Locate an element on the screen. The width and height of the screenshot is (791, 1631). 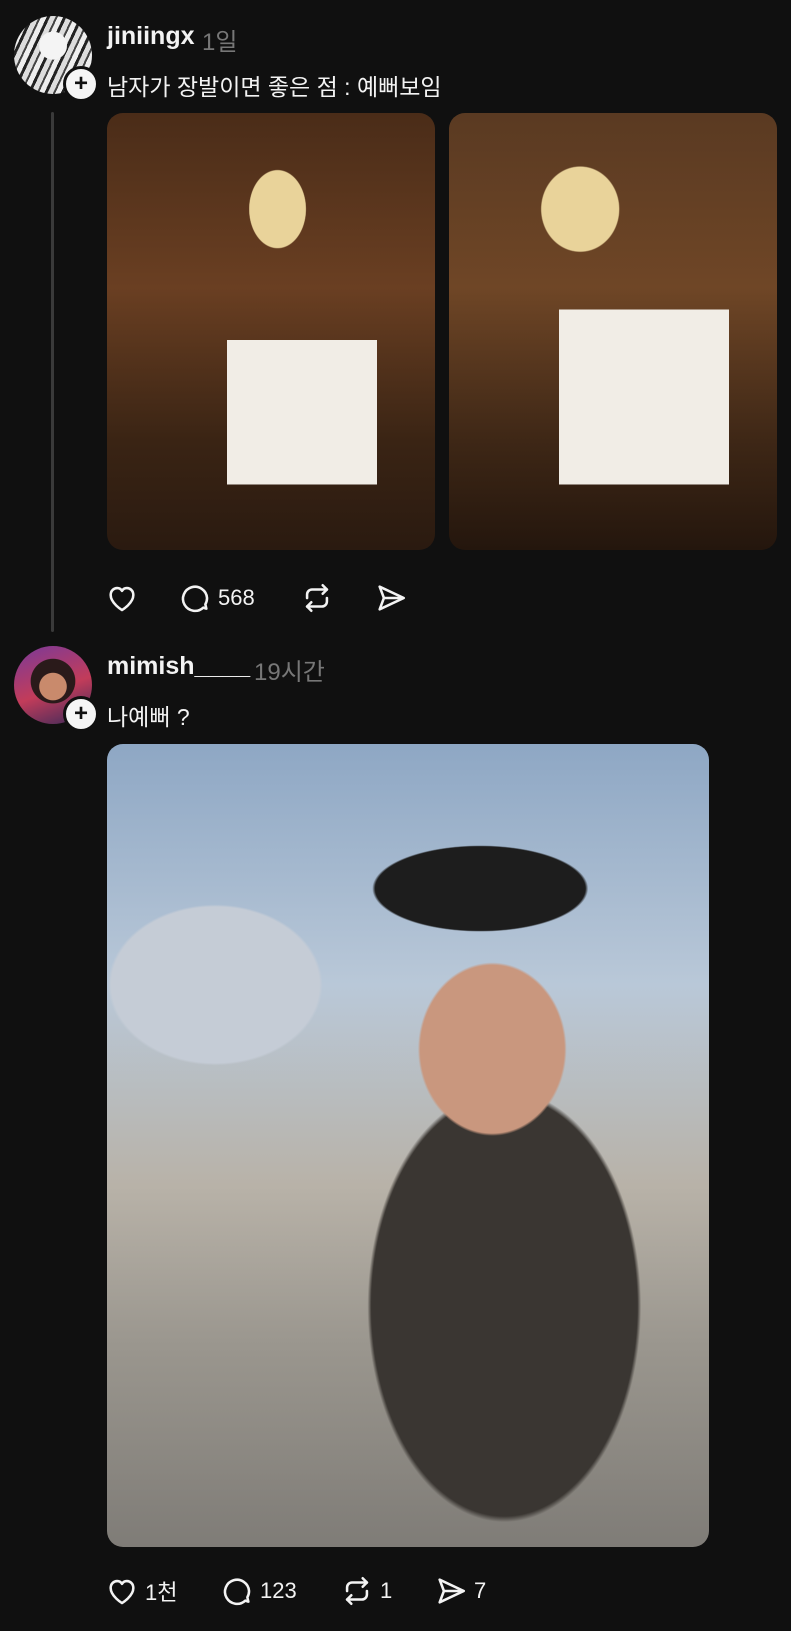
username: mimish____ is located at coordinates (178, 666).